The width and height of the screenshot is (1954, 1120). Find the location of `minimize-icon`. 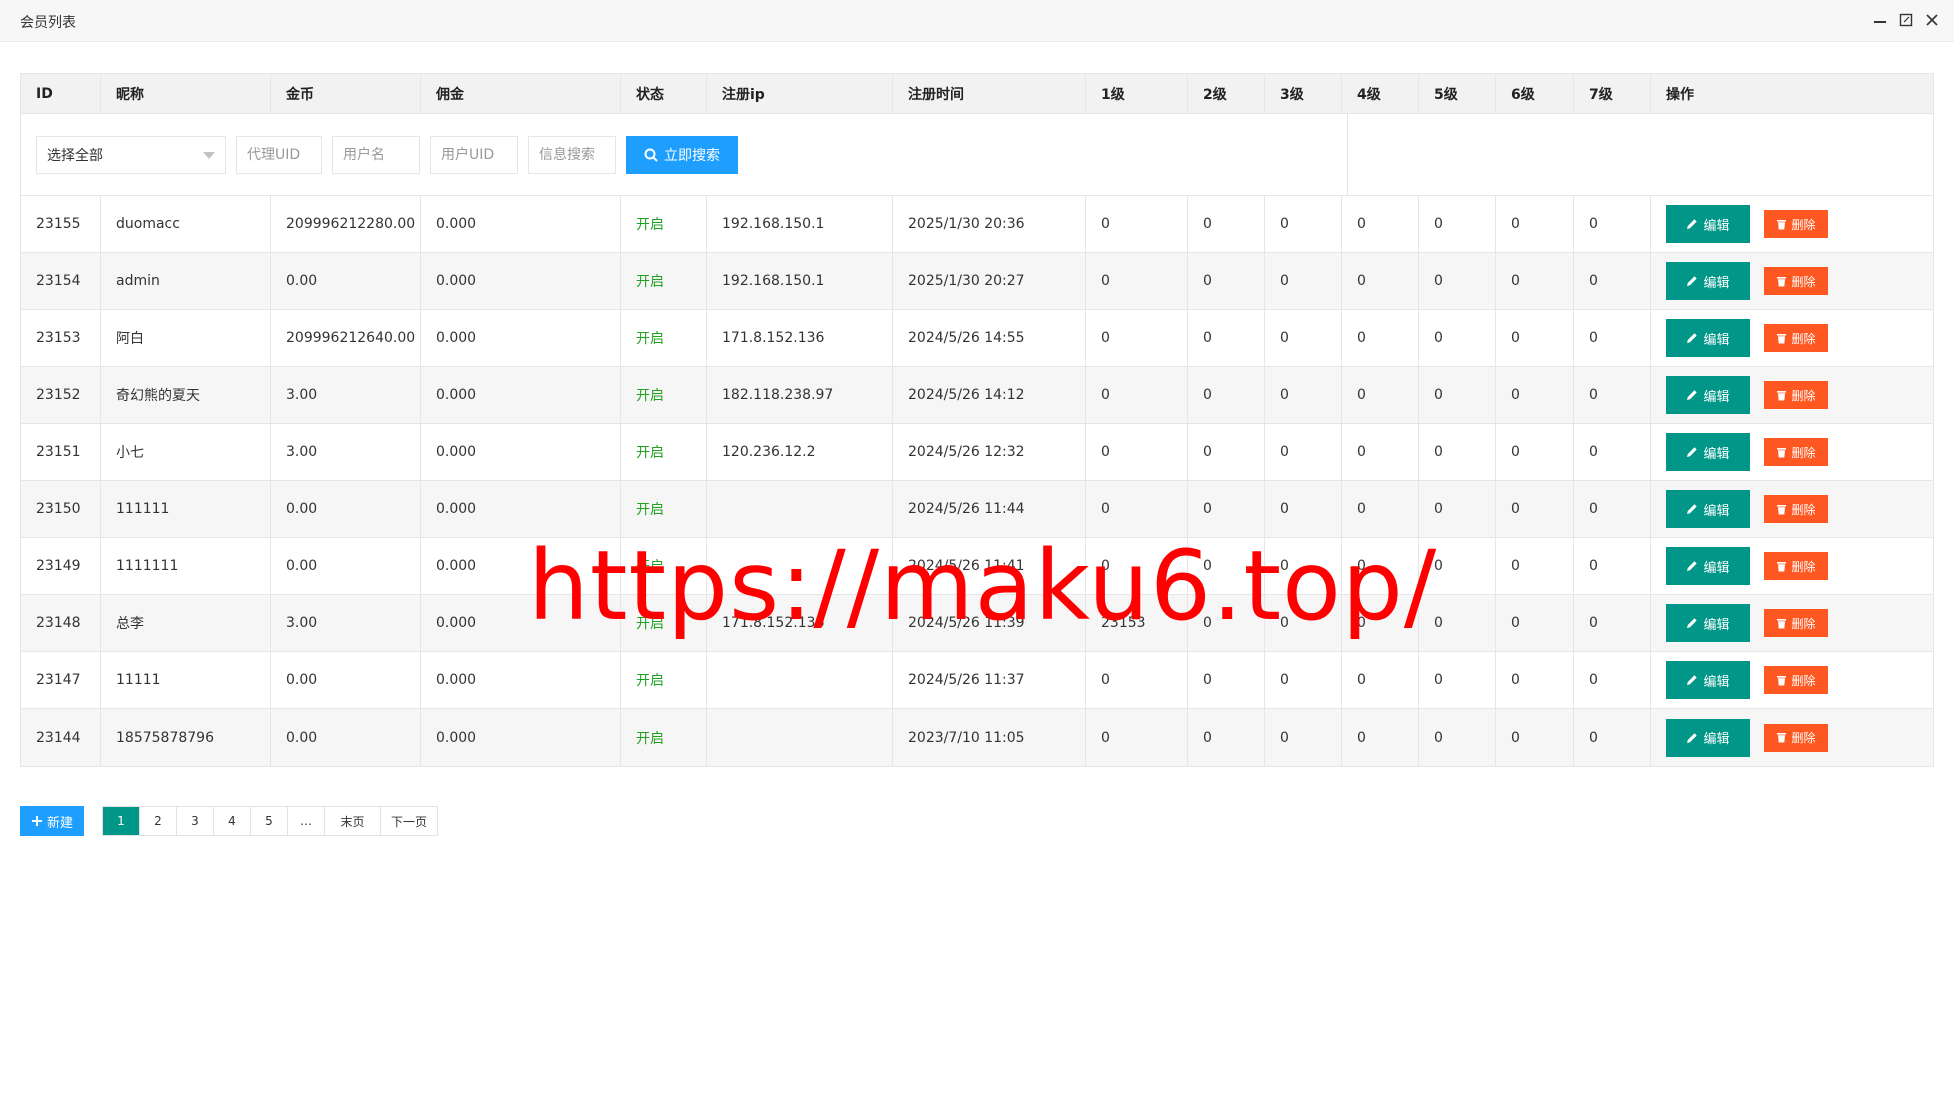

minimize-icon is located at coordinates (1880, 20).